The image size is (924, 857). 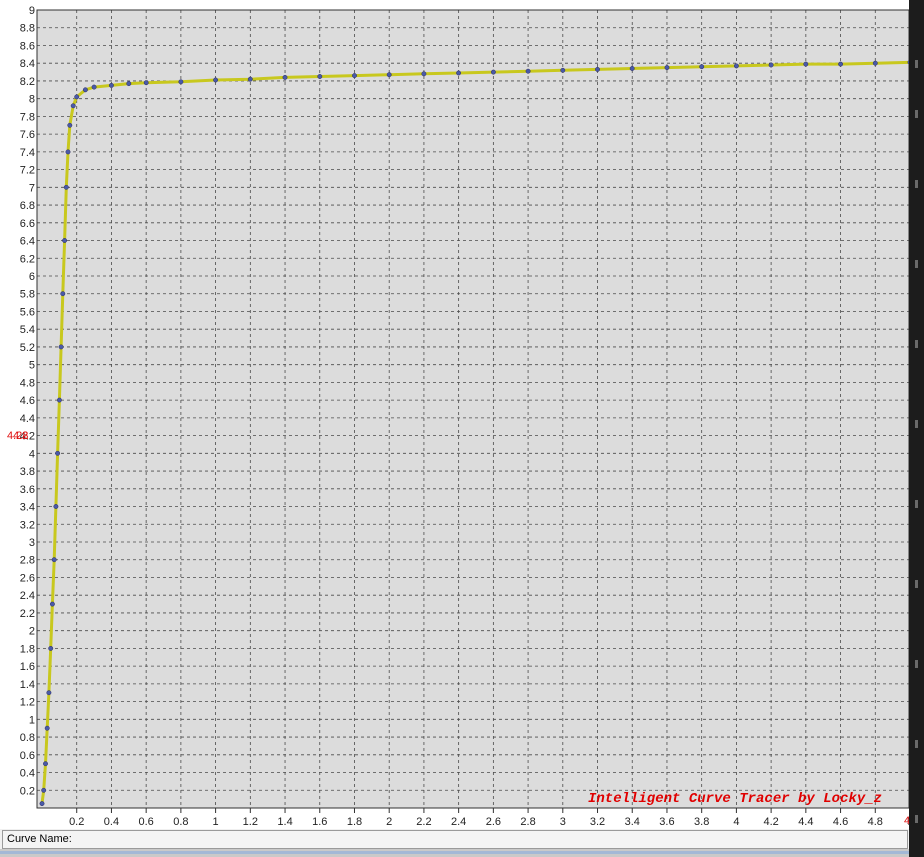 What do you see at coordinates (180, 822) in the screenshot?
I see `x-tick-label: 0.8` at bounding box center [180, 822].